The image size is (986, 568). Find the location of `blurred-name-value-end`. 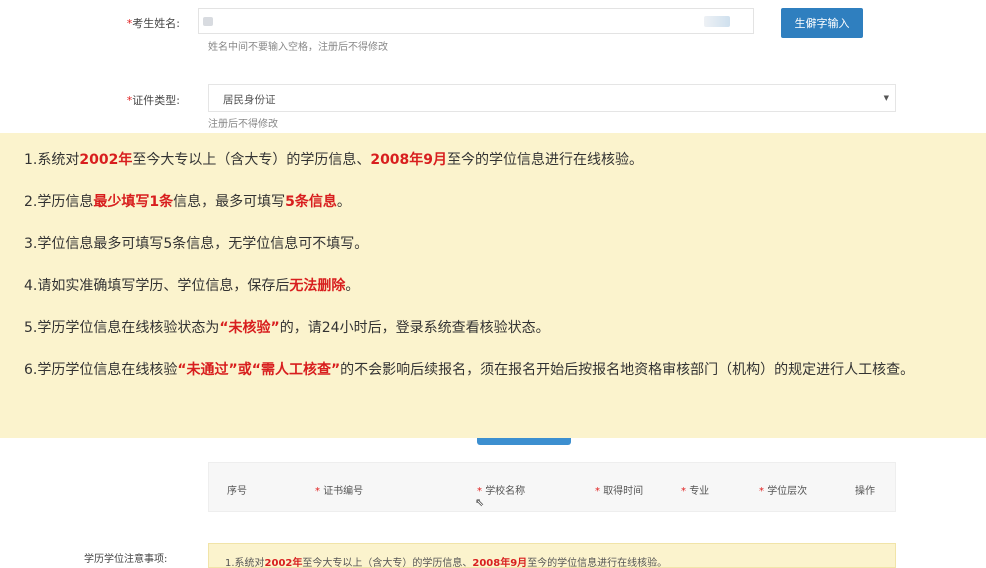

blurred-name-value-end is located at coordinates (717, 21).